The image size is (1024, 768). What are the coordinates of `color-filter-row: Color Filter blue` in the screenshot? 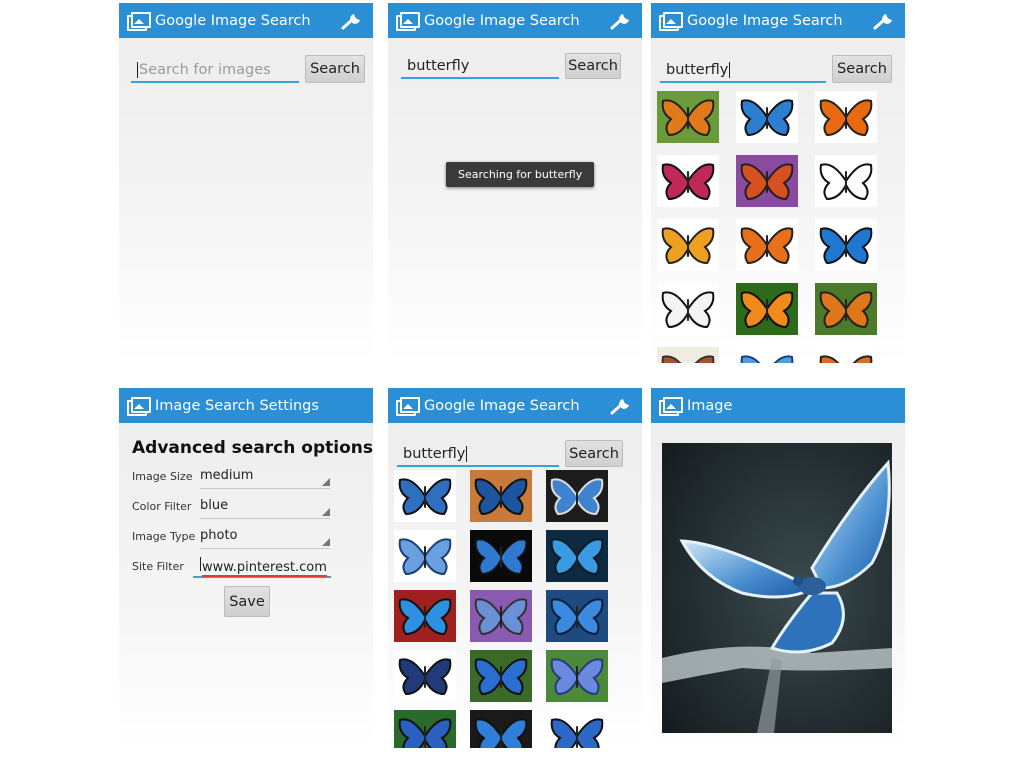 It's located at (232, 508).